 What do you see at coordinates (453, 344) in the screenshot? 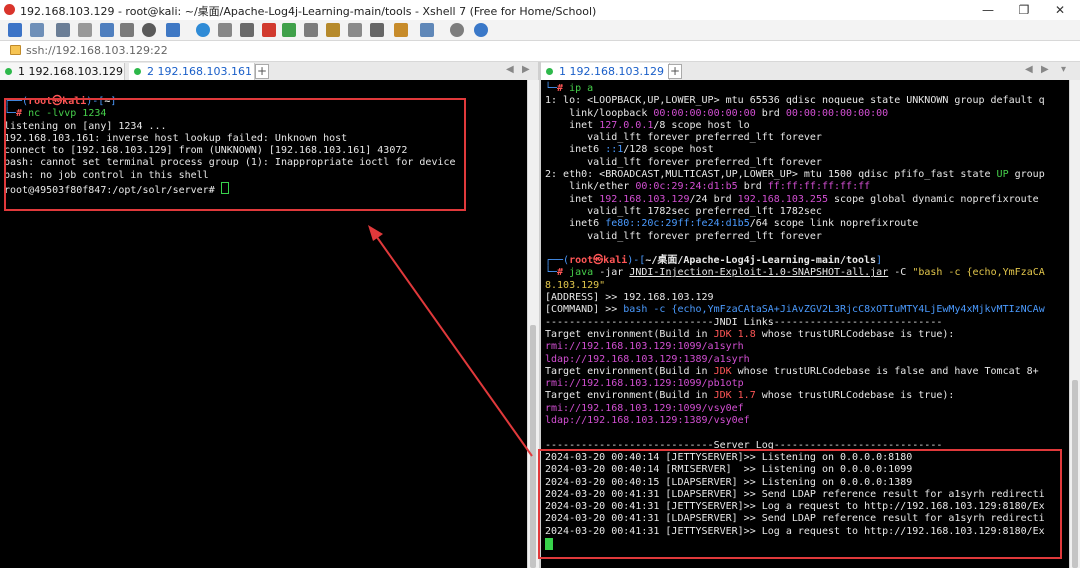
I see `arrow-shaft` at bounding box center [453, 344].